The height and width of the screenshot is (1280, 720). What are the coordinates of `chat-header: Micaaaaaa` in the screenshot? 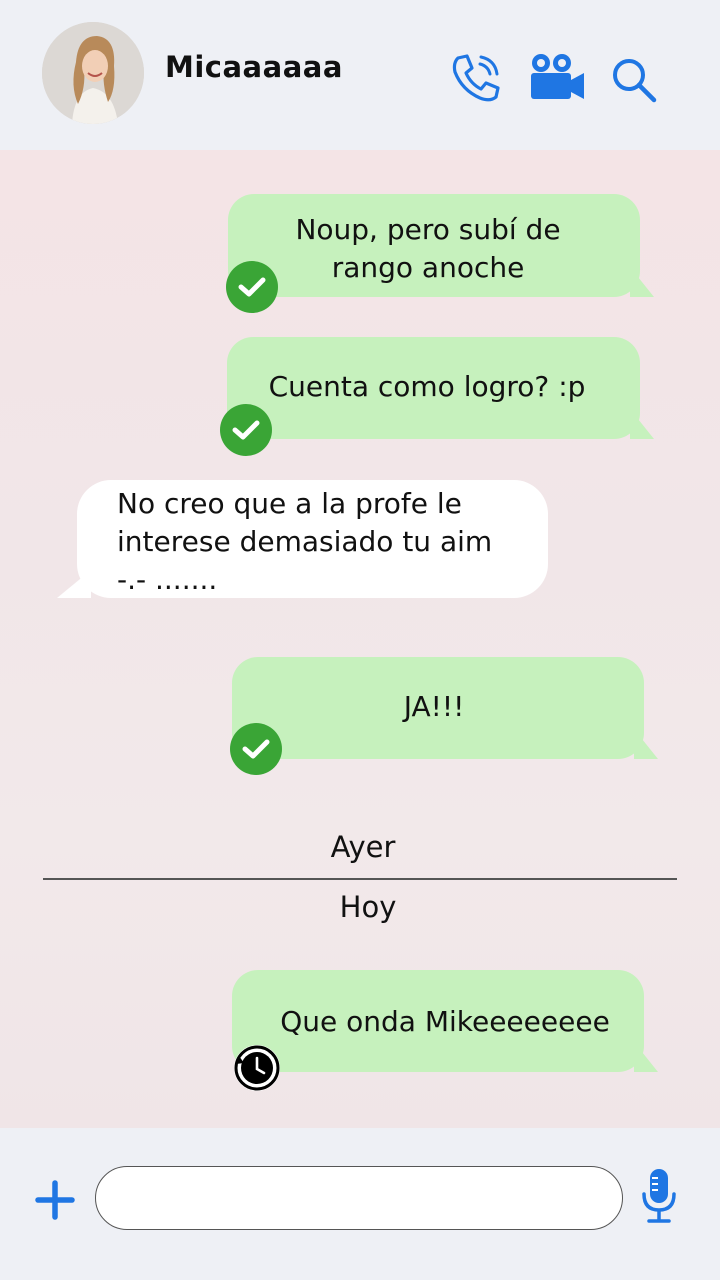 It's located at (360, 75).